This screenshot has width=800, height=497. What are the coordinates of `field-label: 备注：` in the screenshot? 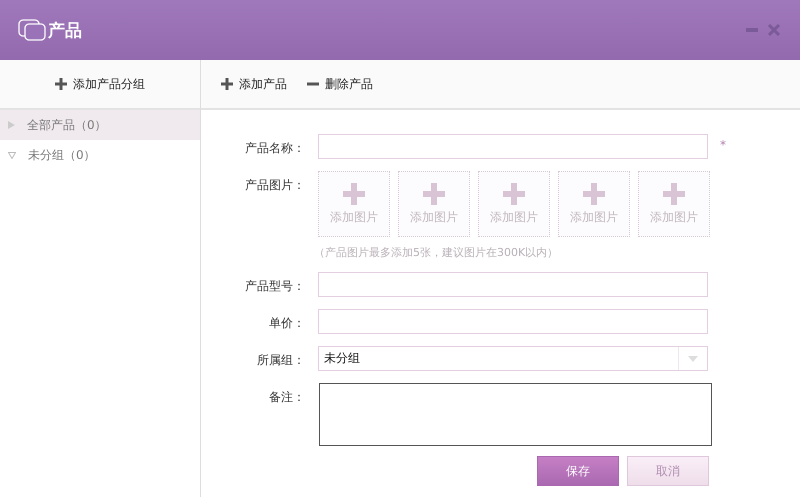 It's located at (286, 397).